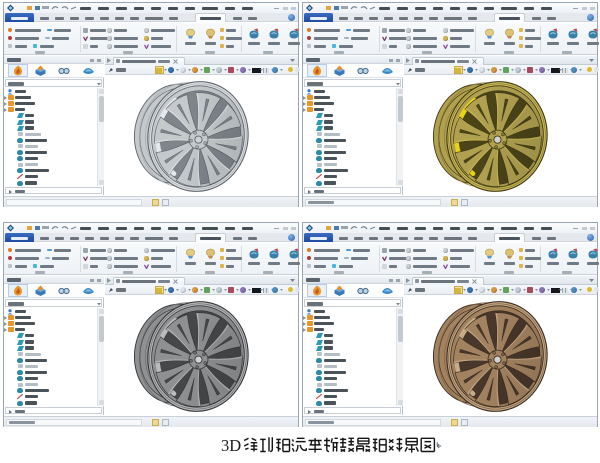  Describe the element at coordinates (231, 445) in the screenshot. I see `svg-text: 3D` at that location.